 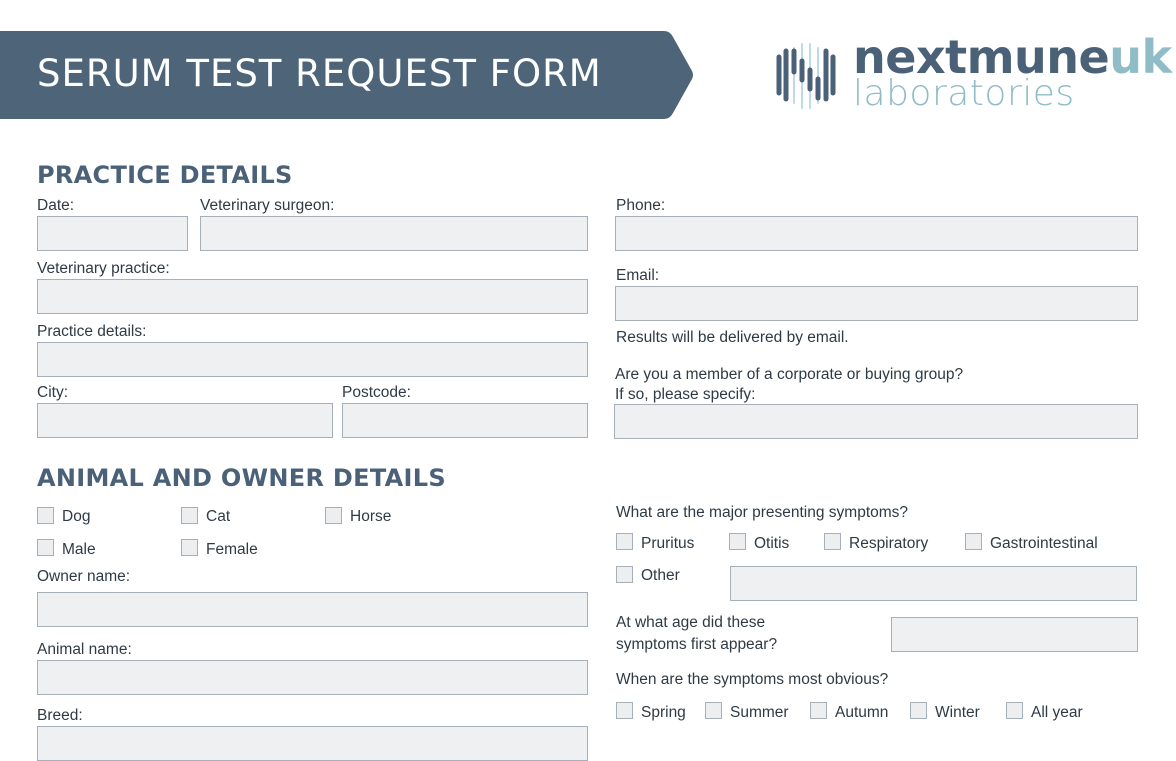 What do you see at coordinates (84, 576) in the screenshot?
I see `owner-name-label: Owner name:` at bounding box center [84, 576].